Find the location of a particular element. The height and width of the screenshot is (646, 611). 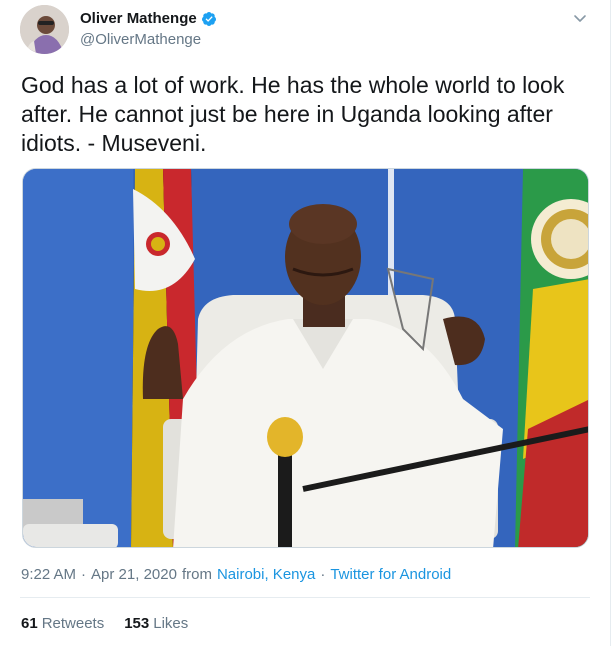

user-handle: @OliverMathenge is located at coordinates (140, 39).